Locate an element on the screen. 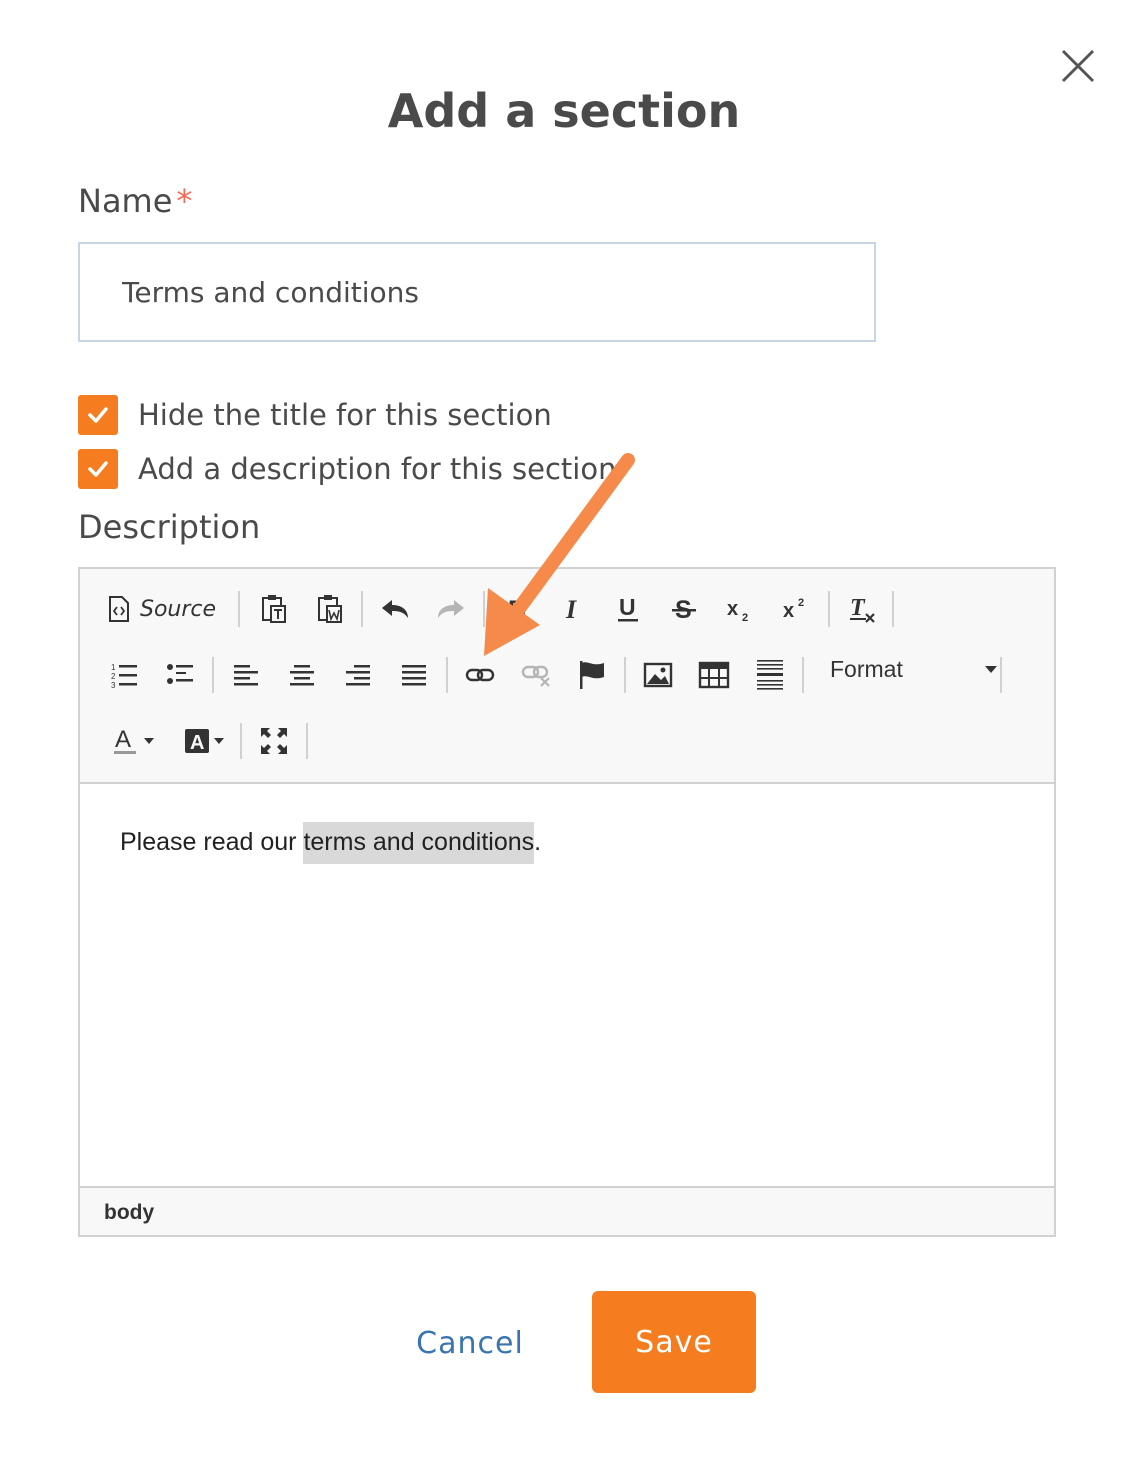  required-marker: * is located at coordinates (184, 201).